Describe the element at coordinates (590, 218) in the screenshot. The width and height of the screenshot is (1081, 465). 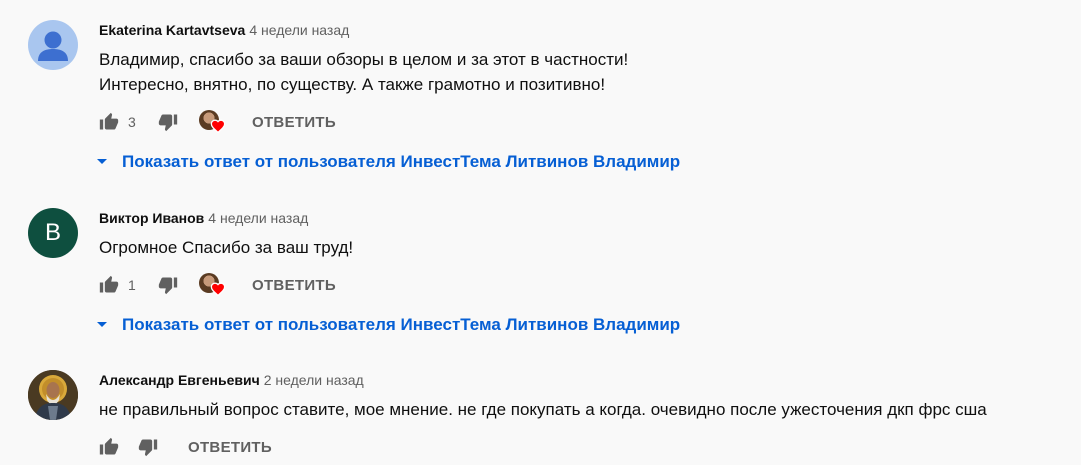
I see `comment-header: Виктор Иванов 4 недели назад` at that location.